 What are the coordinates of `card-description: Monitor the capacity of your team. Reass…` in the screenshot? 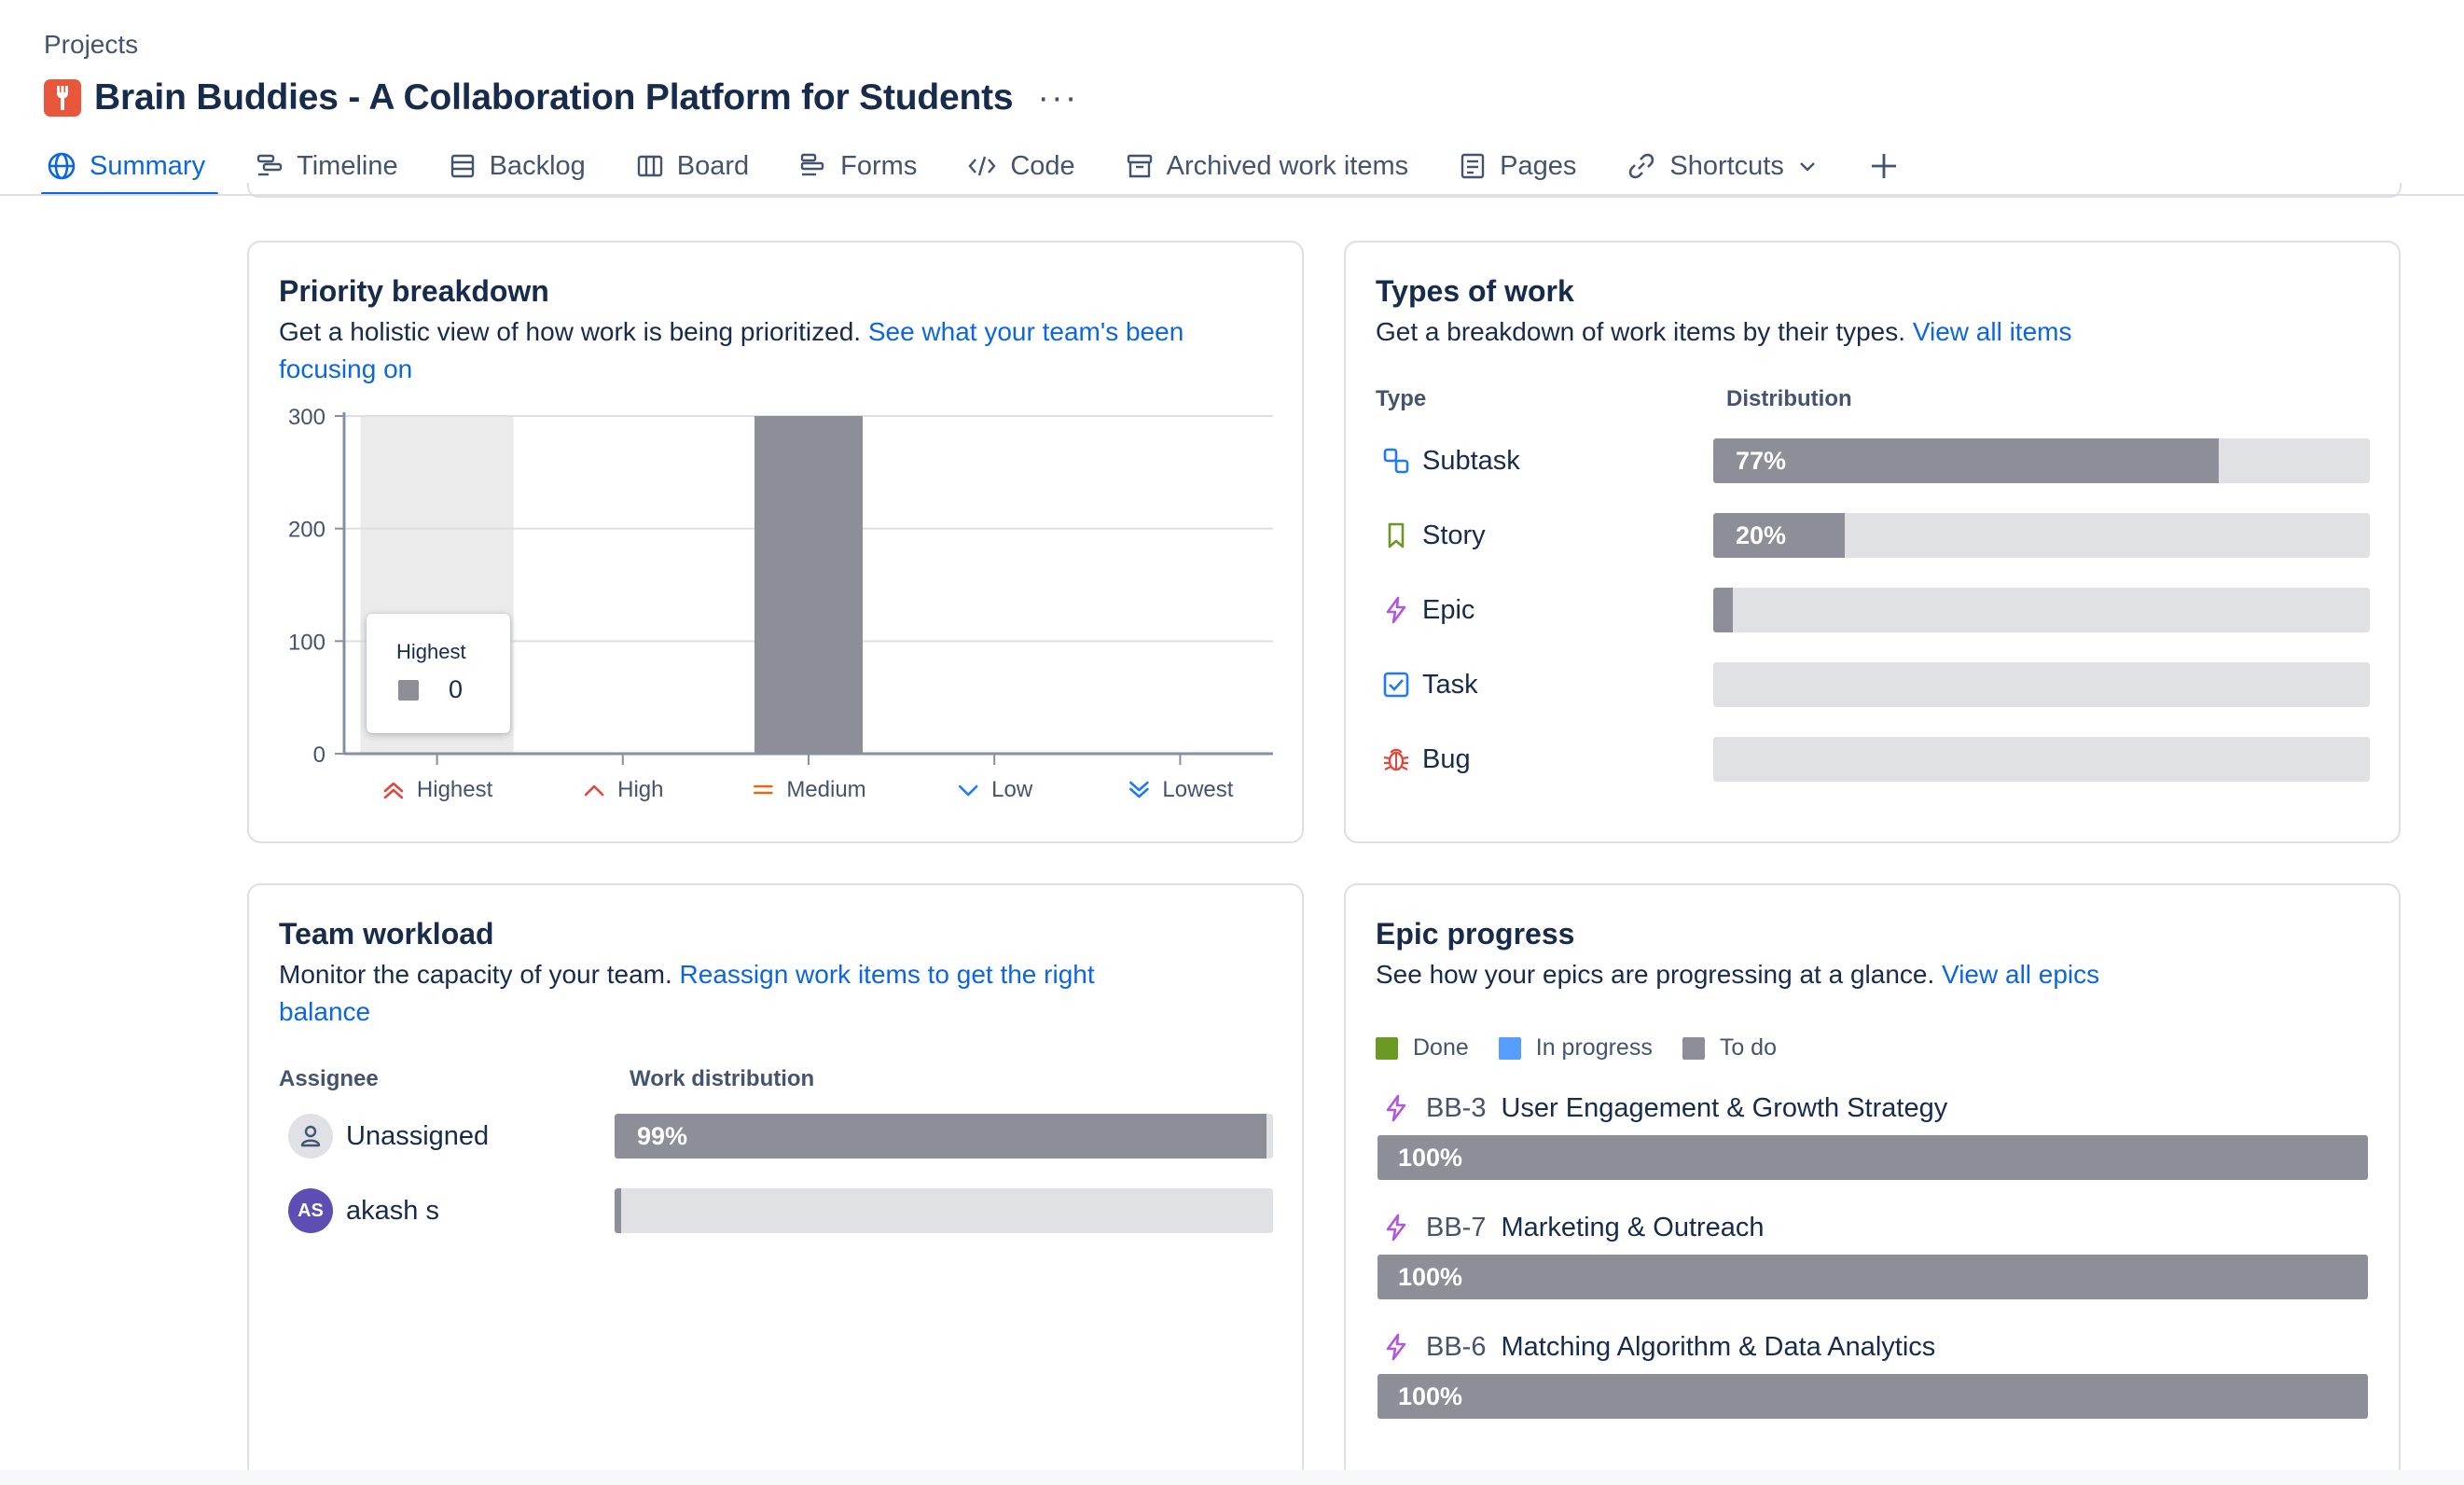 It's located at (782, 994).